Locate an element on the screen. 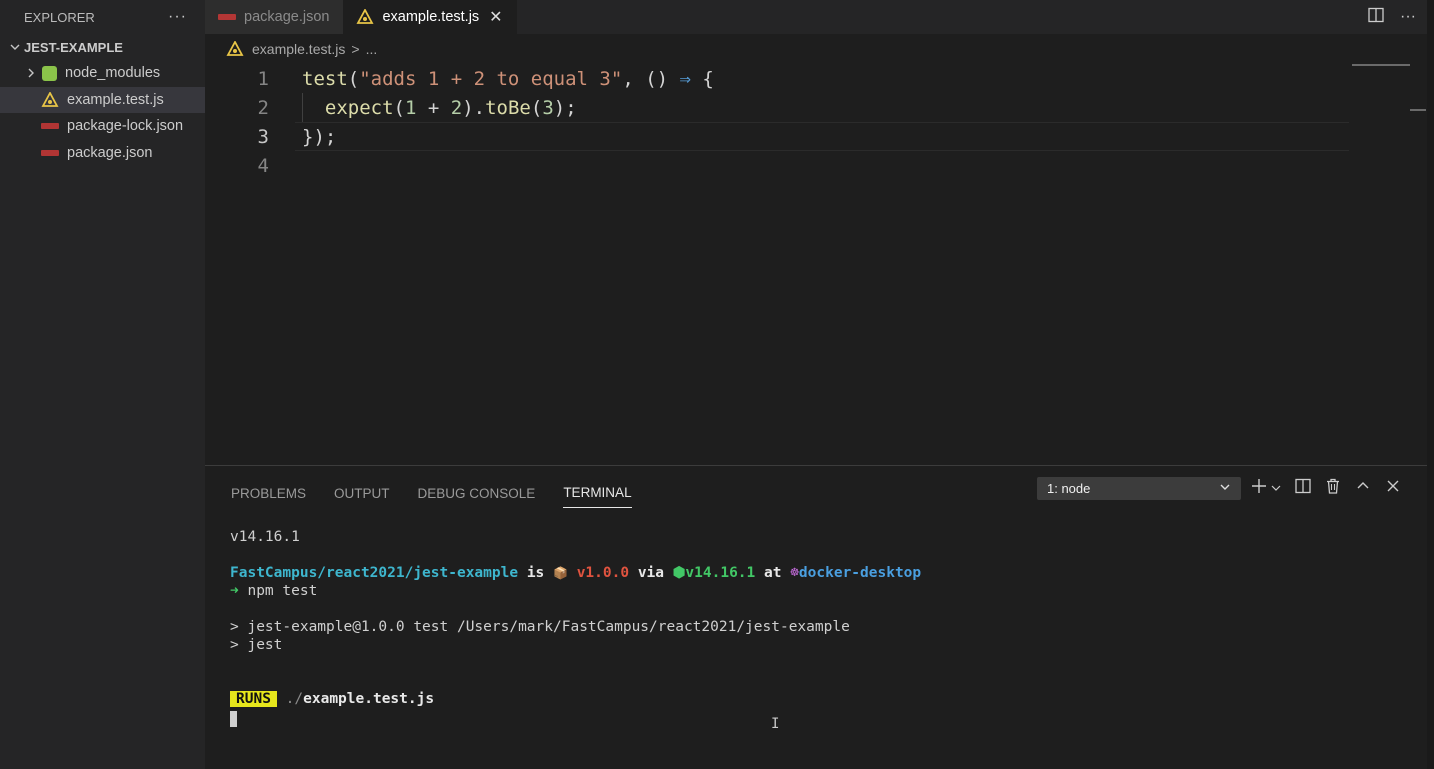 The height and width of the screenshot is (769, 1434). code-line: 4 is located at coordinates (816, 165).